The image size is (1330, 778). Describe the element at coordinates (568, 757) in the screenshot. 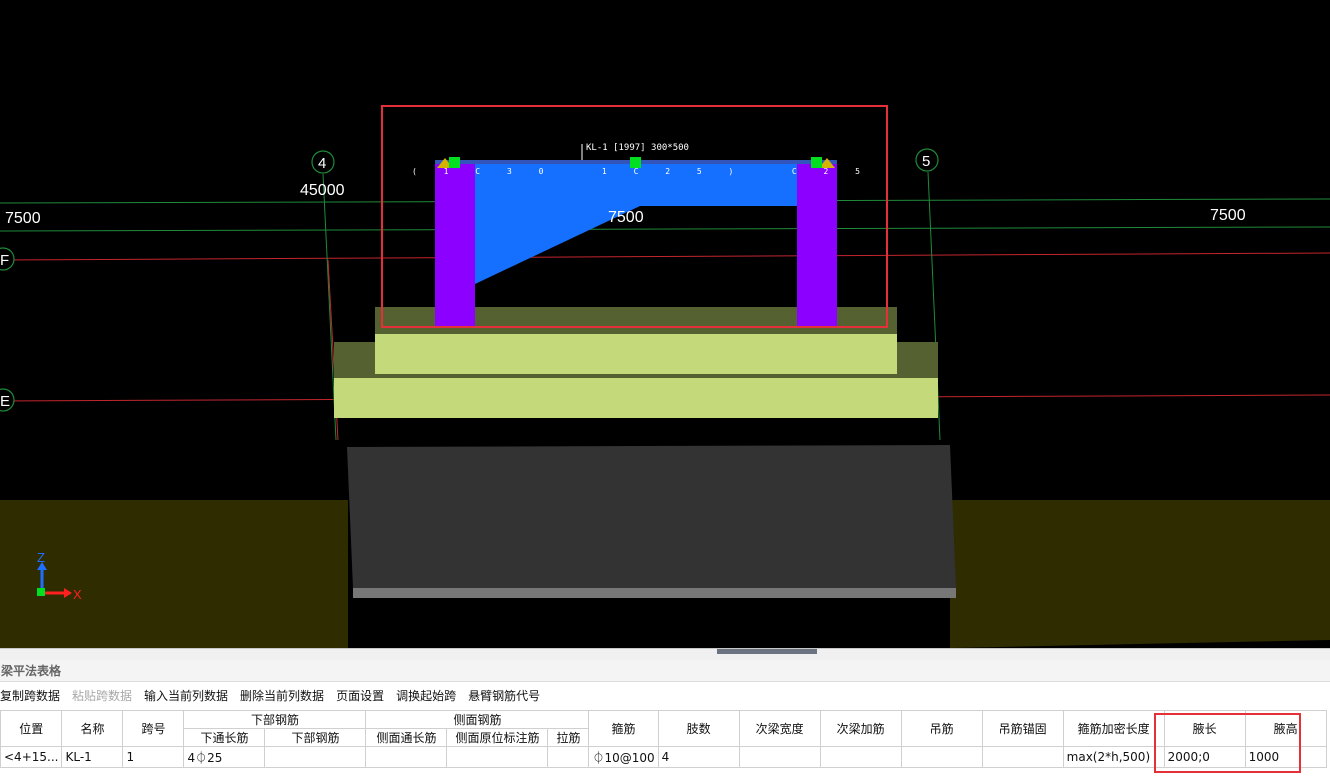

I see `cell-tie` at that location.